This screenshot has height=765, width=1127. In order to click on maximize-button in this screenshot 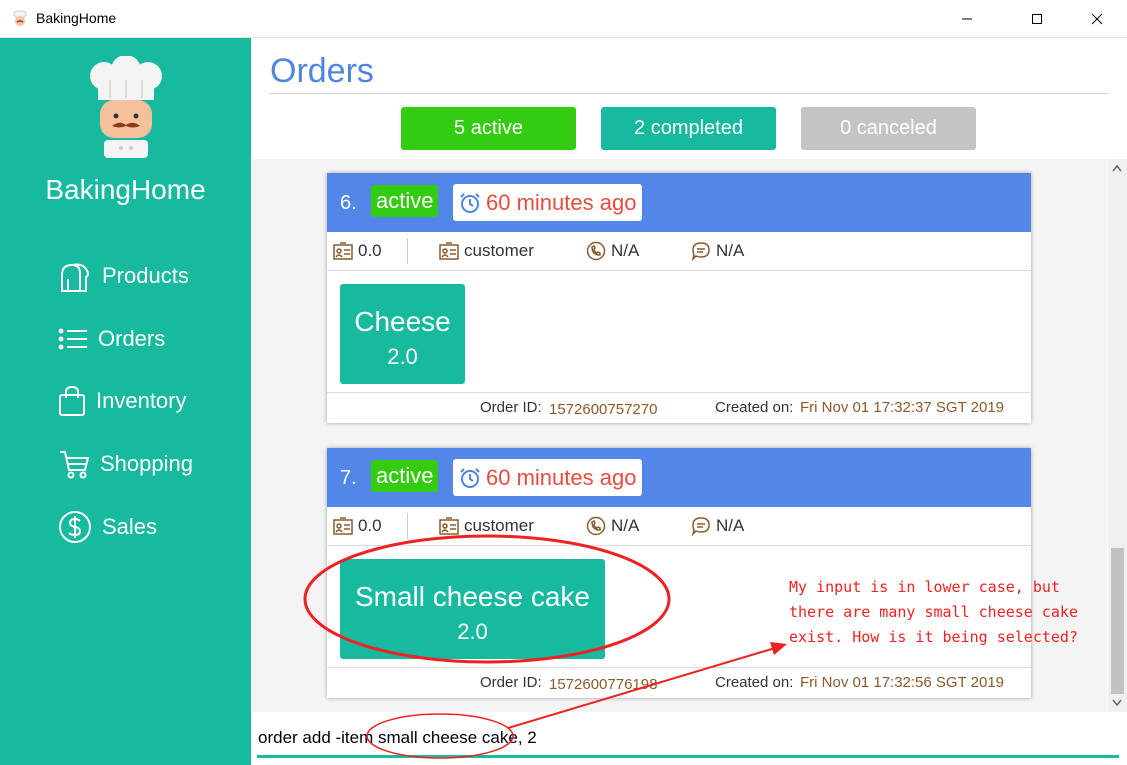, I will do `click(1037, 19)`.